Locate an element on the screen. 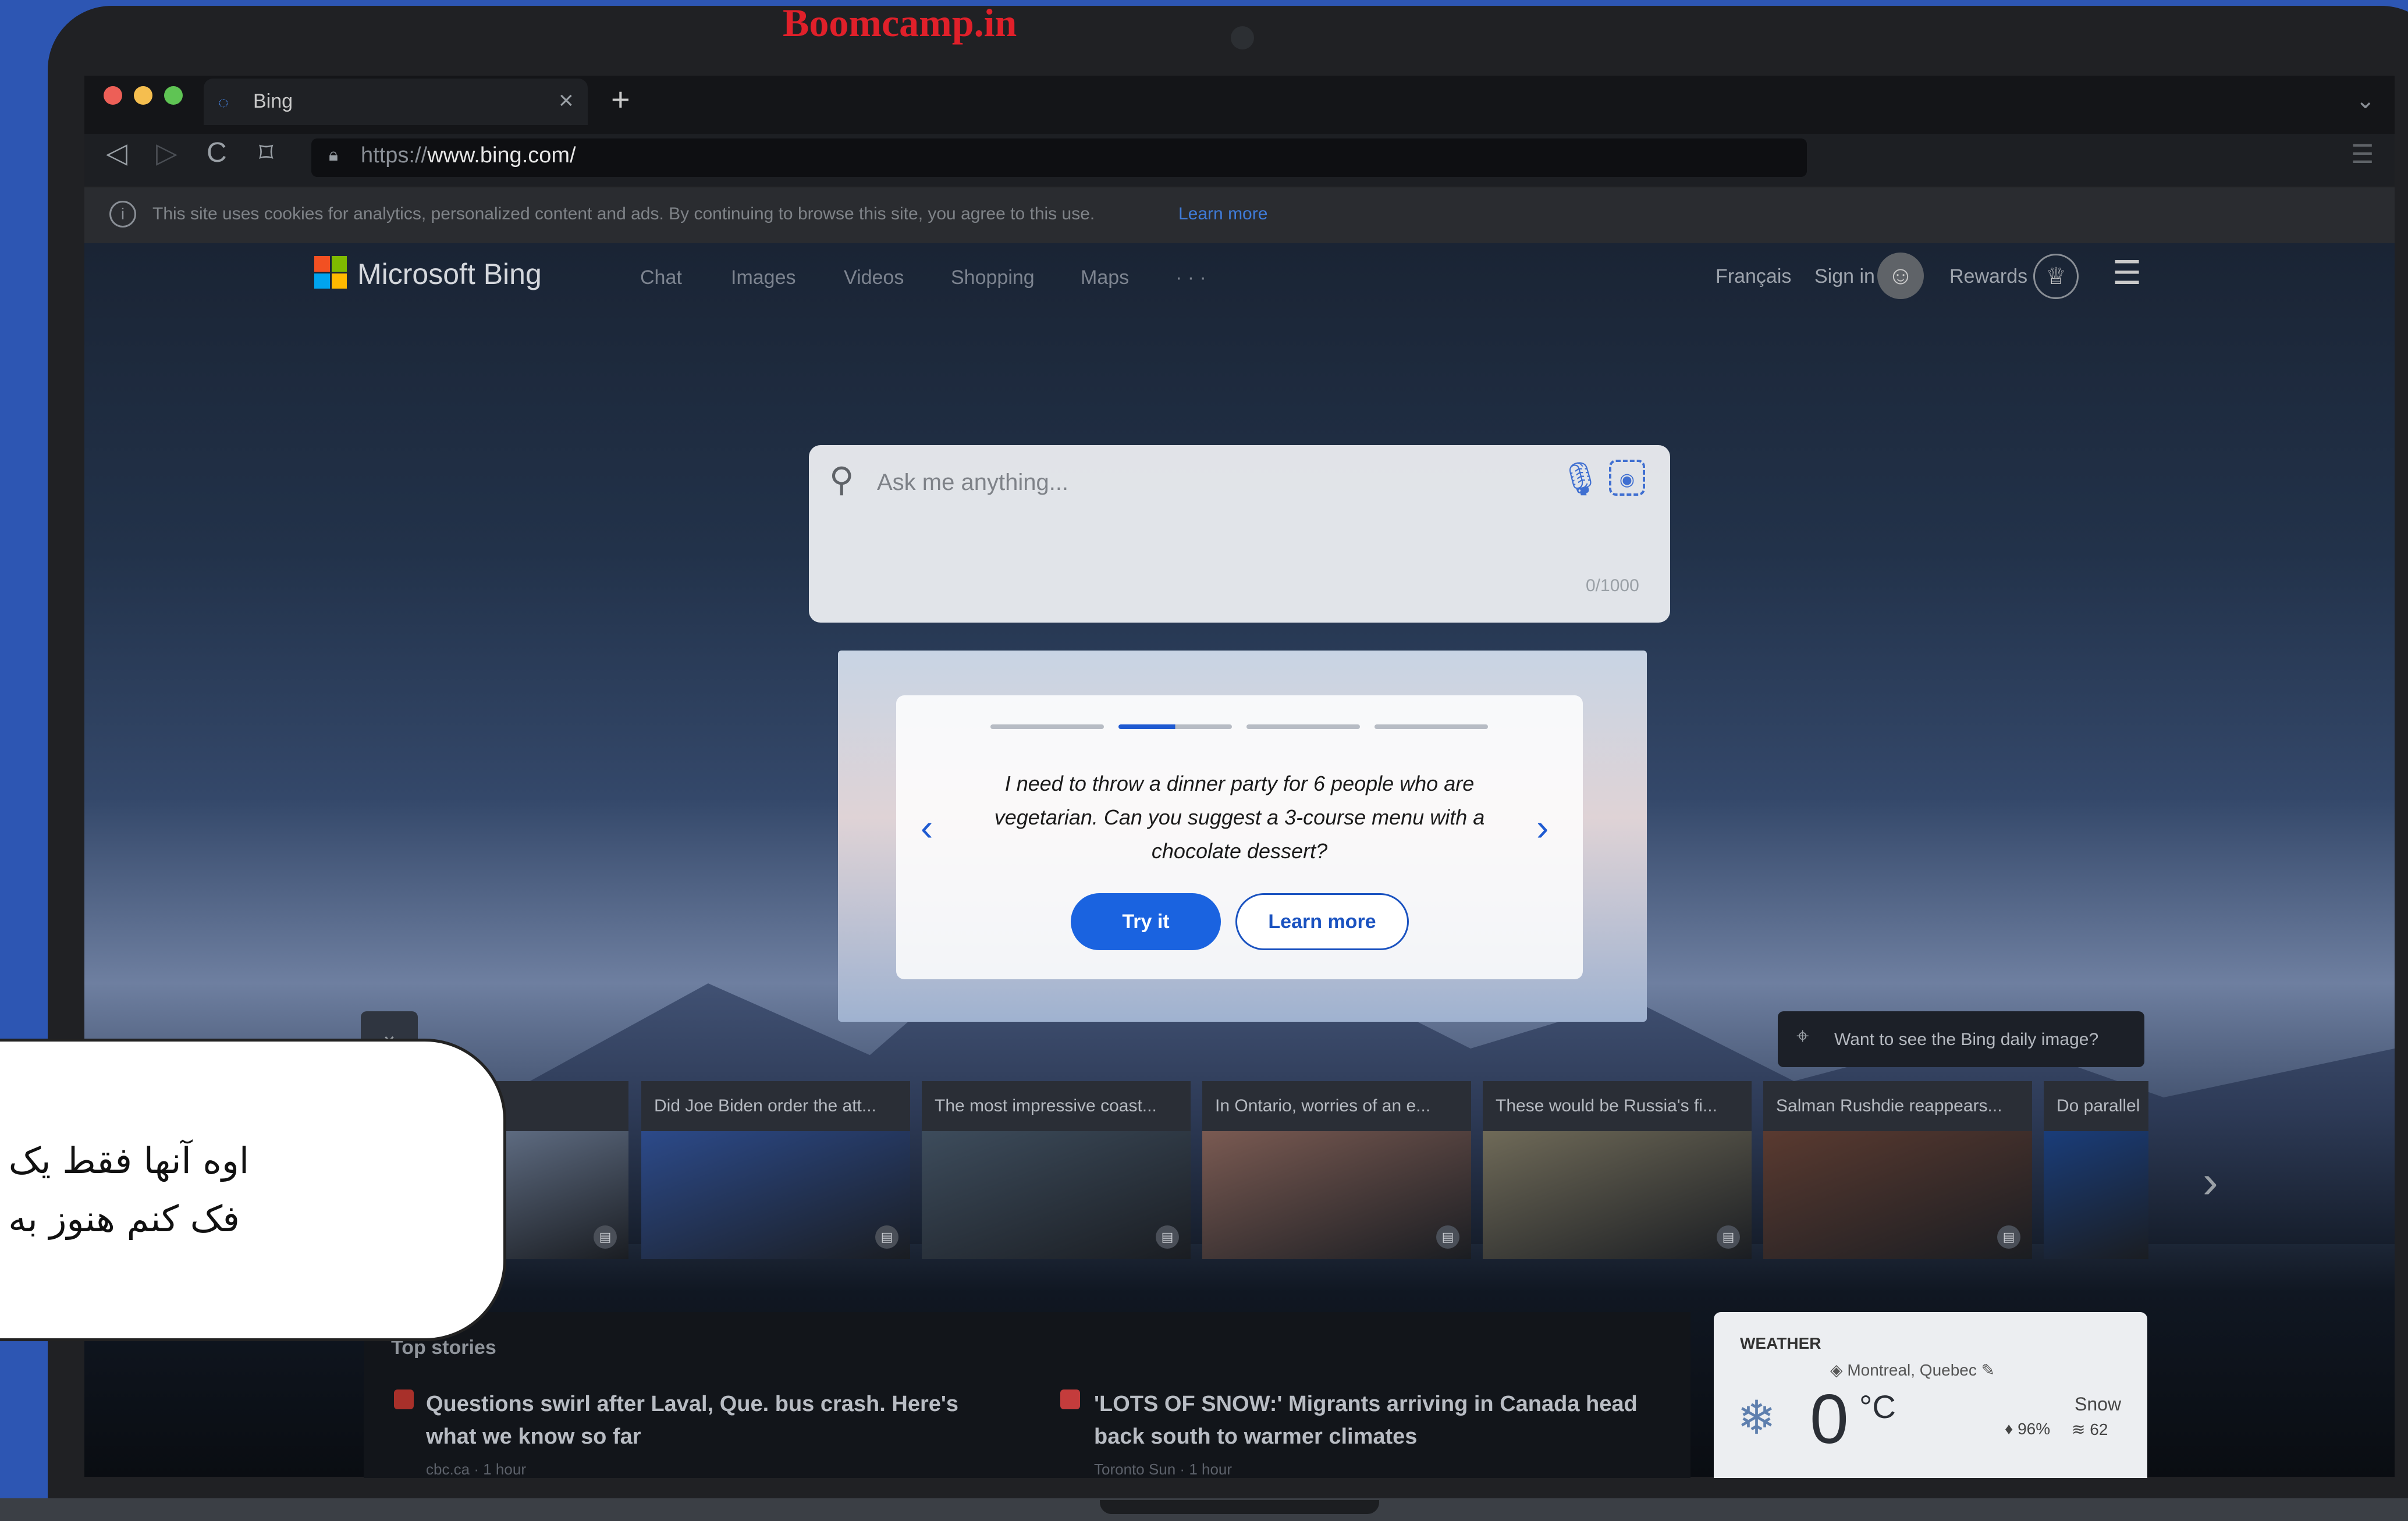 This screenshot has height=1521, width=2408. cookie-learn-more-link: Learn more is located at coordinates (1222, 214).